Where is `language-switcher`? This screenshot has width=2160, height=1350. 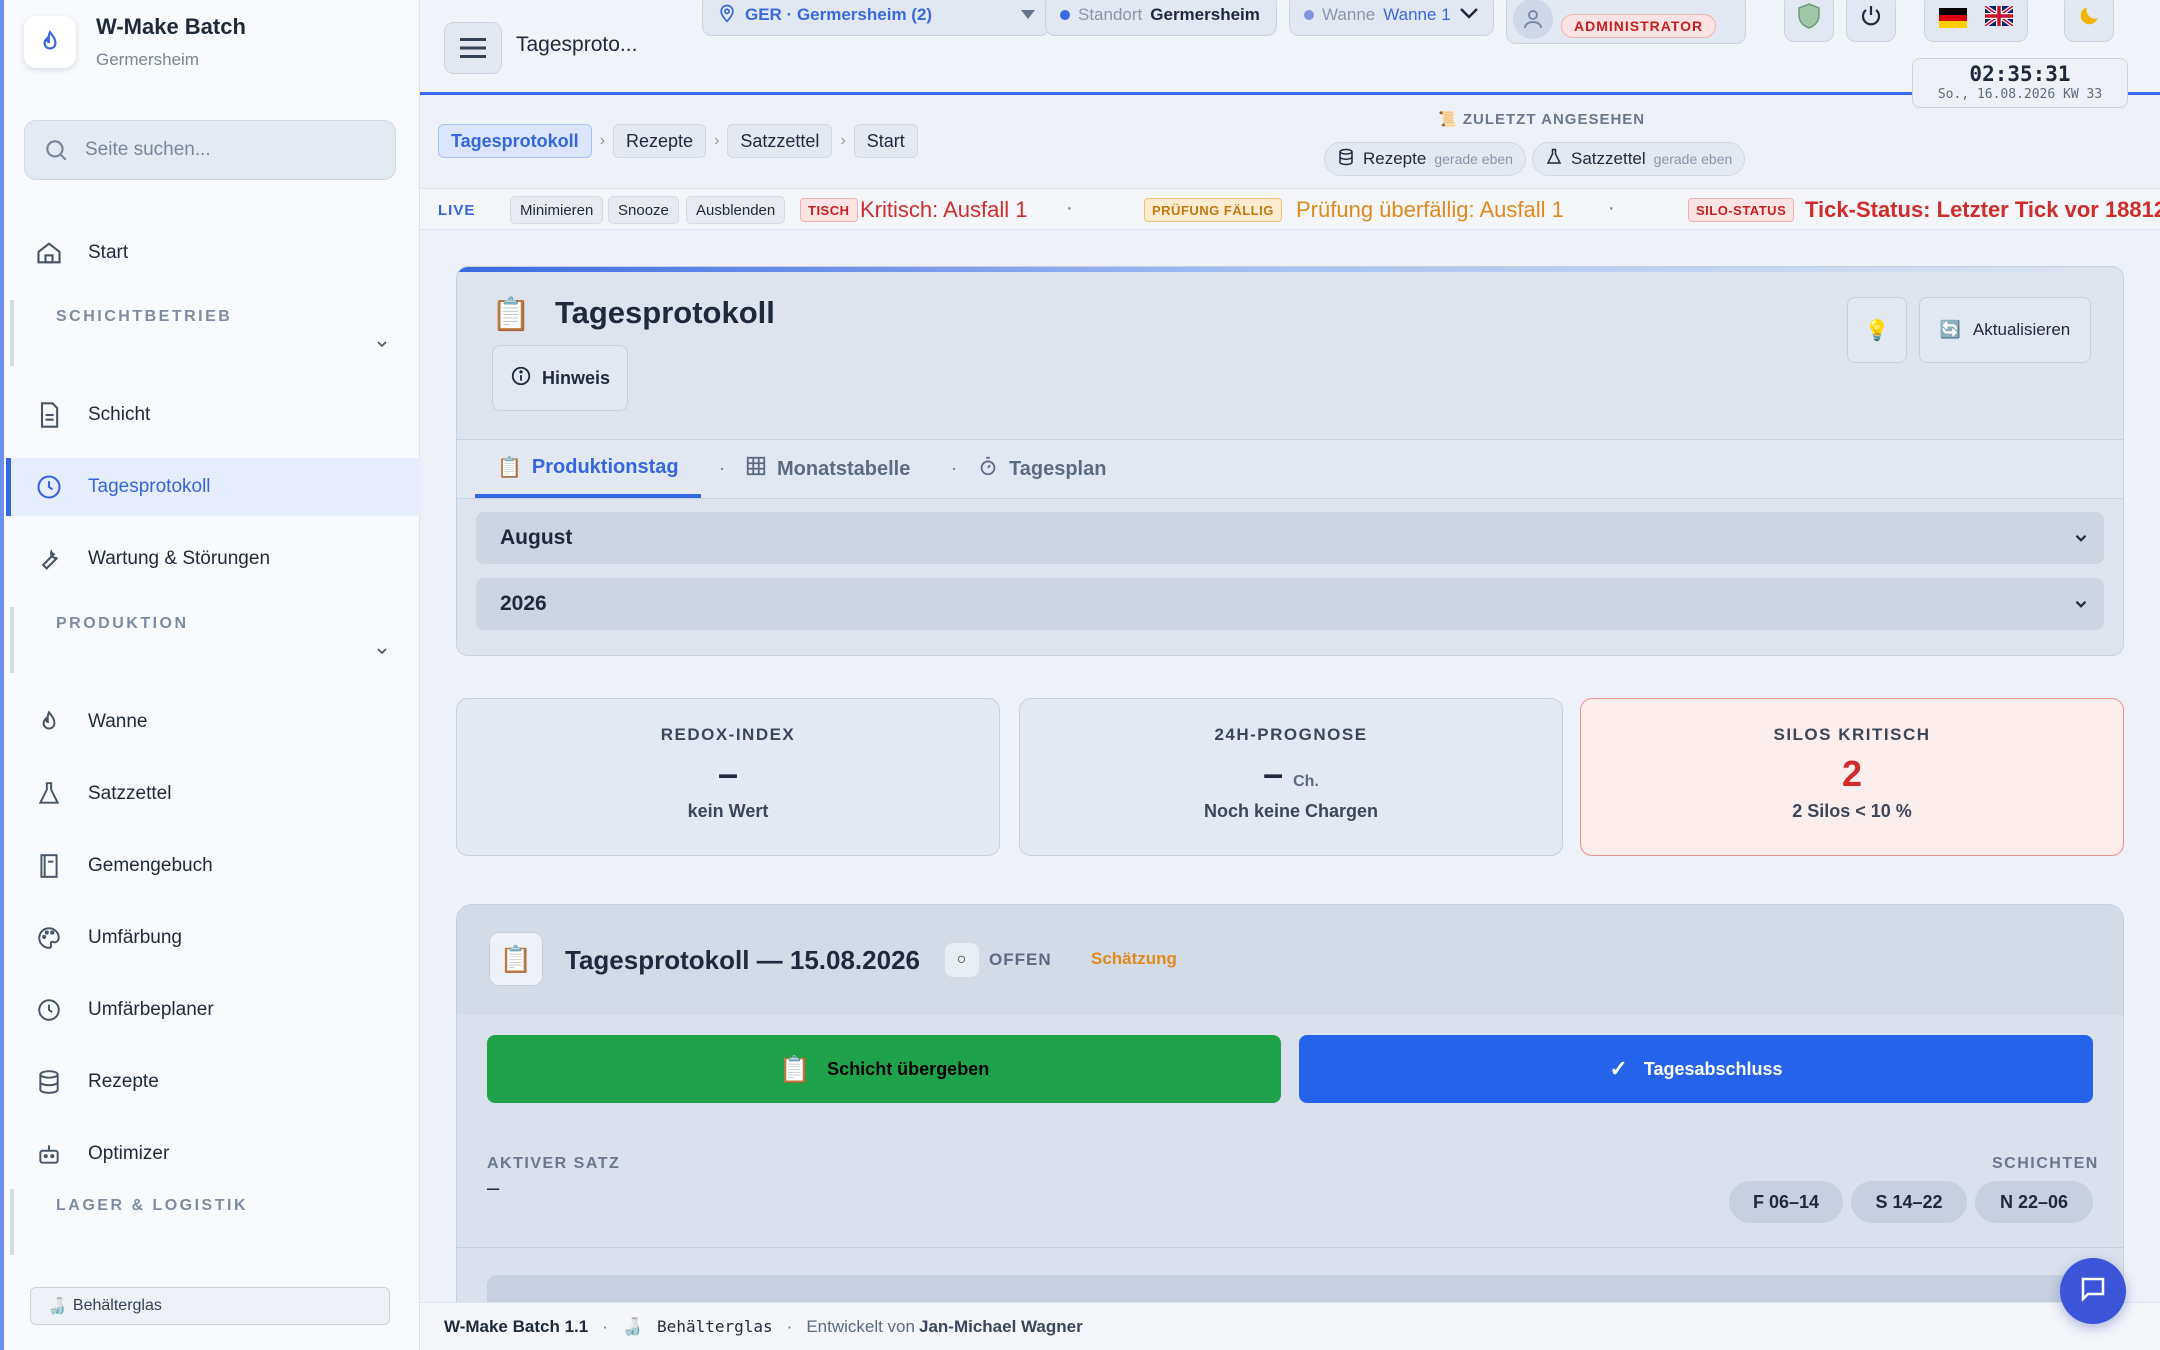
language-switcher is located at coordinates (1976, 21).